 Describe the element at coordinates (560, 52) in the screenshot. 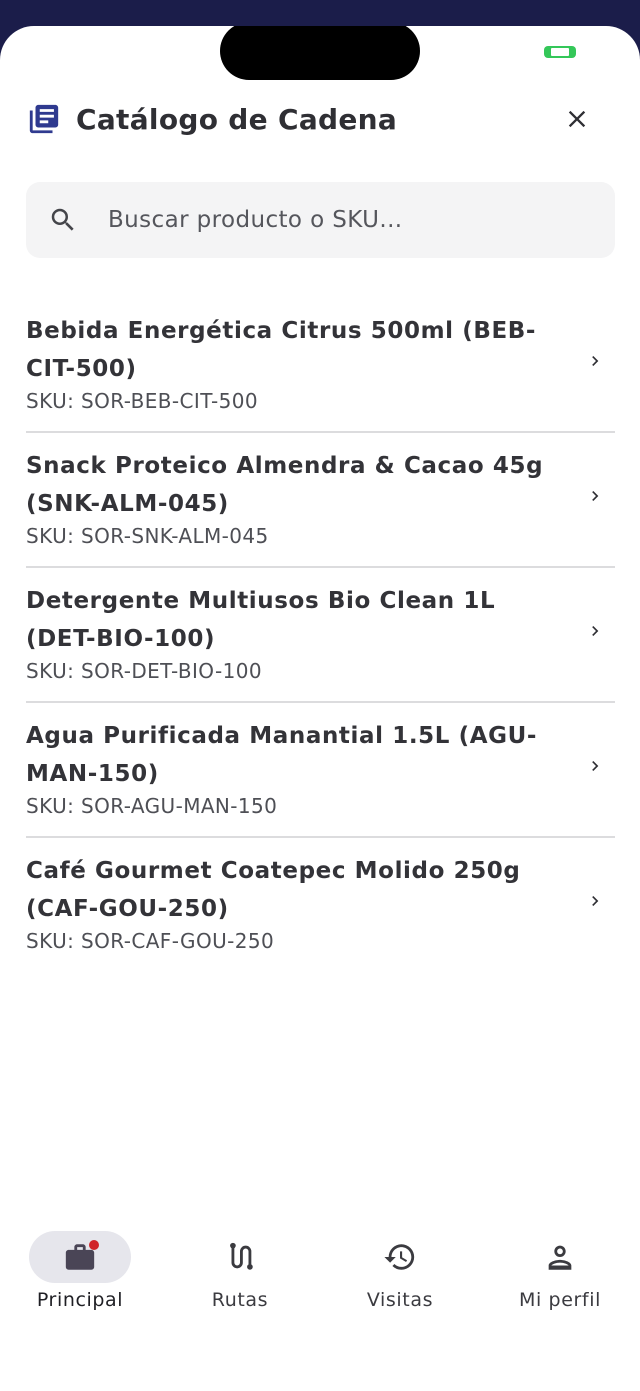

I see `battery-icon` at that location.